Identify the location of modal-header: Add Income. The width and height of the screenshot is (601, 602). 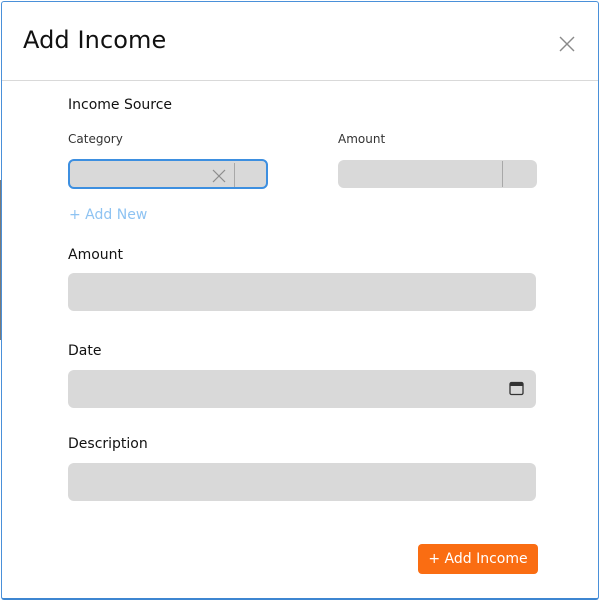
(300, 41).